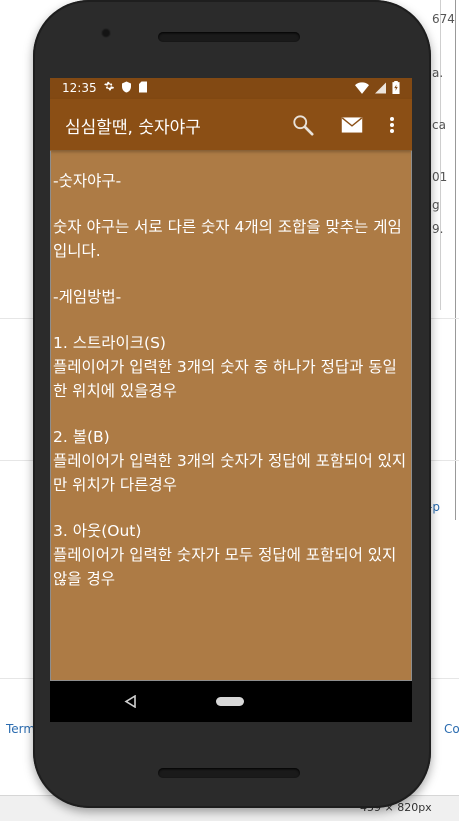 This screenshot has height=821, width=459. I want to click on background-text: g, so click(436, 205).